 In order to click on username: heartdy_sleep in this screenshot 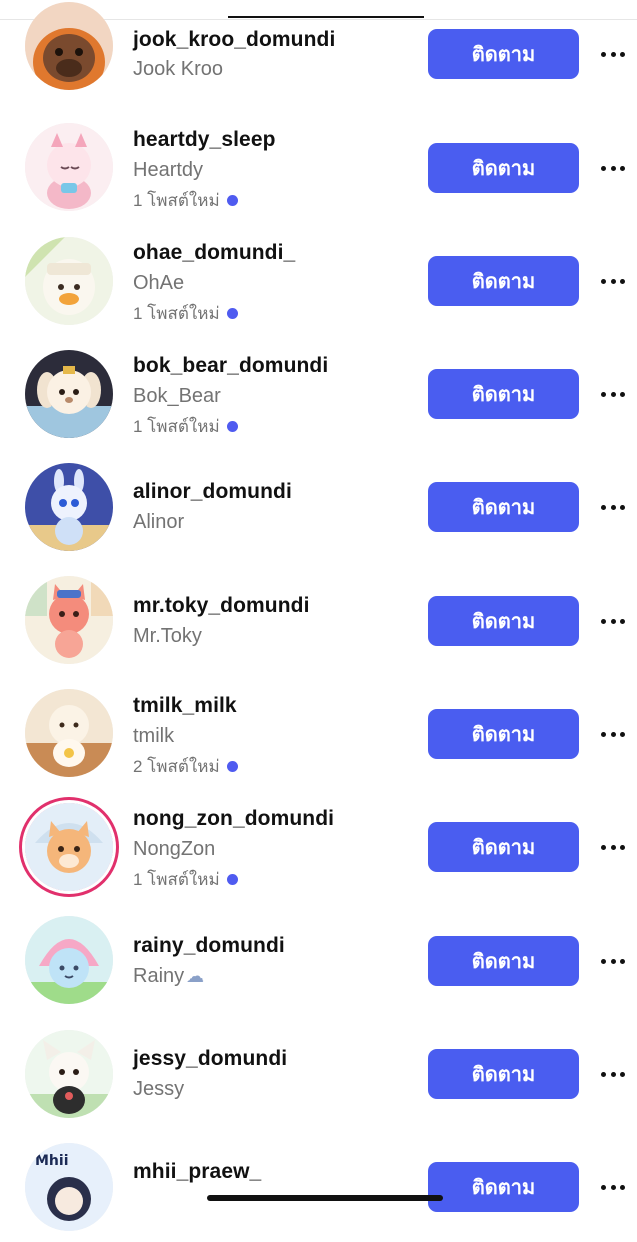, I will do `click(204, 140)`.